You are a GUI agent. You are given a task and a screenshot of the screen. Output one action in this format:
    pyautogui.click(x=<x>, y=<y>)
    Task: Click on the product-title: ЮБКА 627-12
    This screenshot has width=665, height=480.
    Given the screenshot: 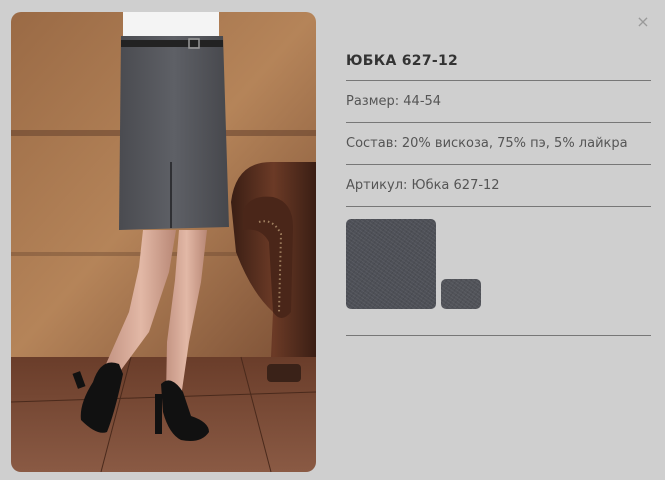 What is the action you would take?
    pyautogui.click(x=402, y=61)
    